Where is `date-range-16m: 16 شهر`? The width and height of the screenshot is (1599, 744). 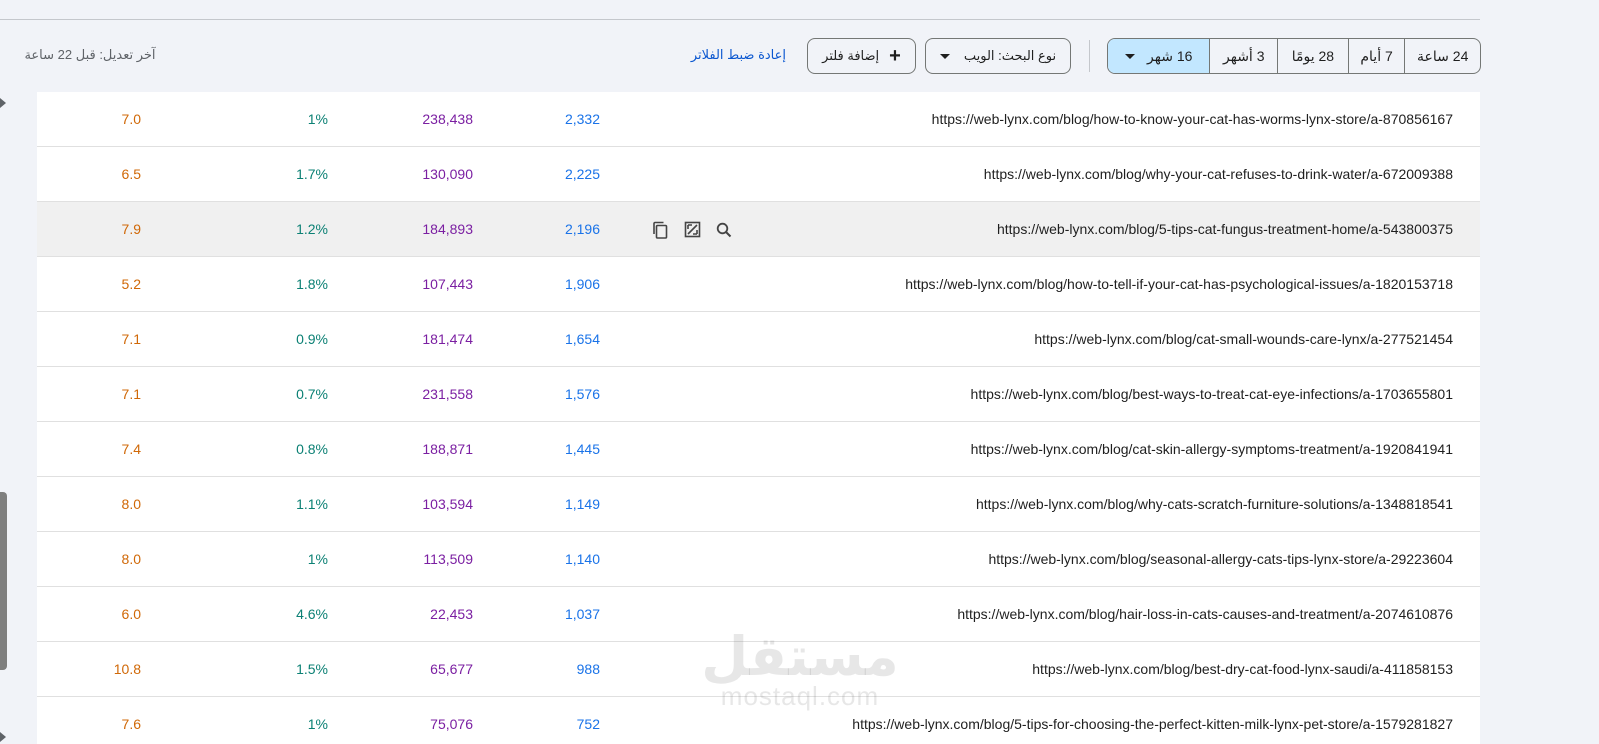
date-range-16m: 16 شهر is located at coordinates (1159, 56).